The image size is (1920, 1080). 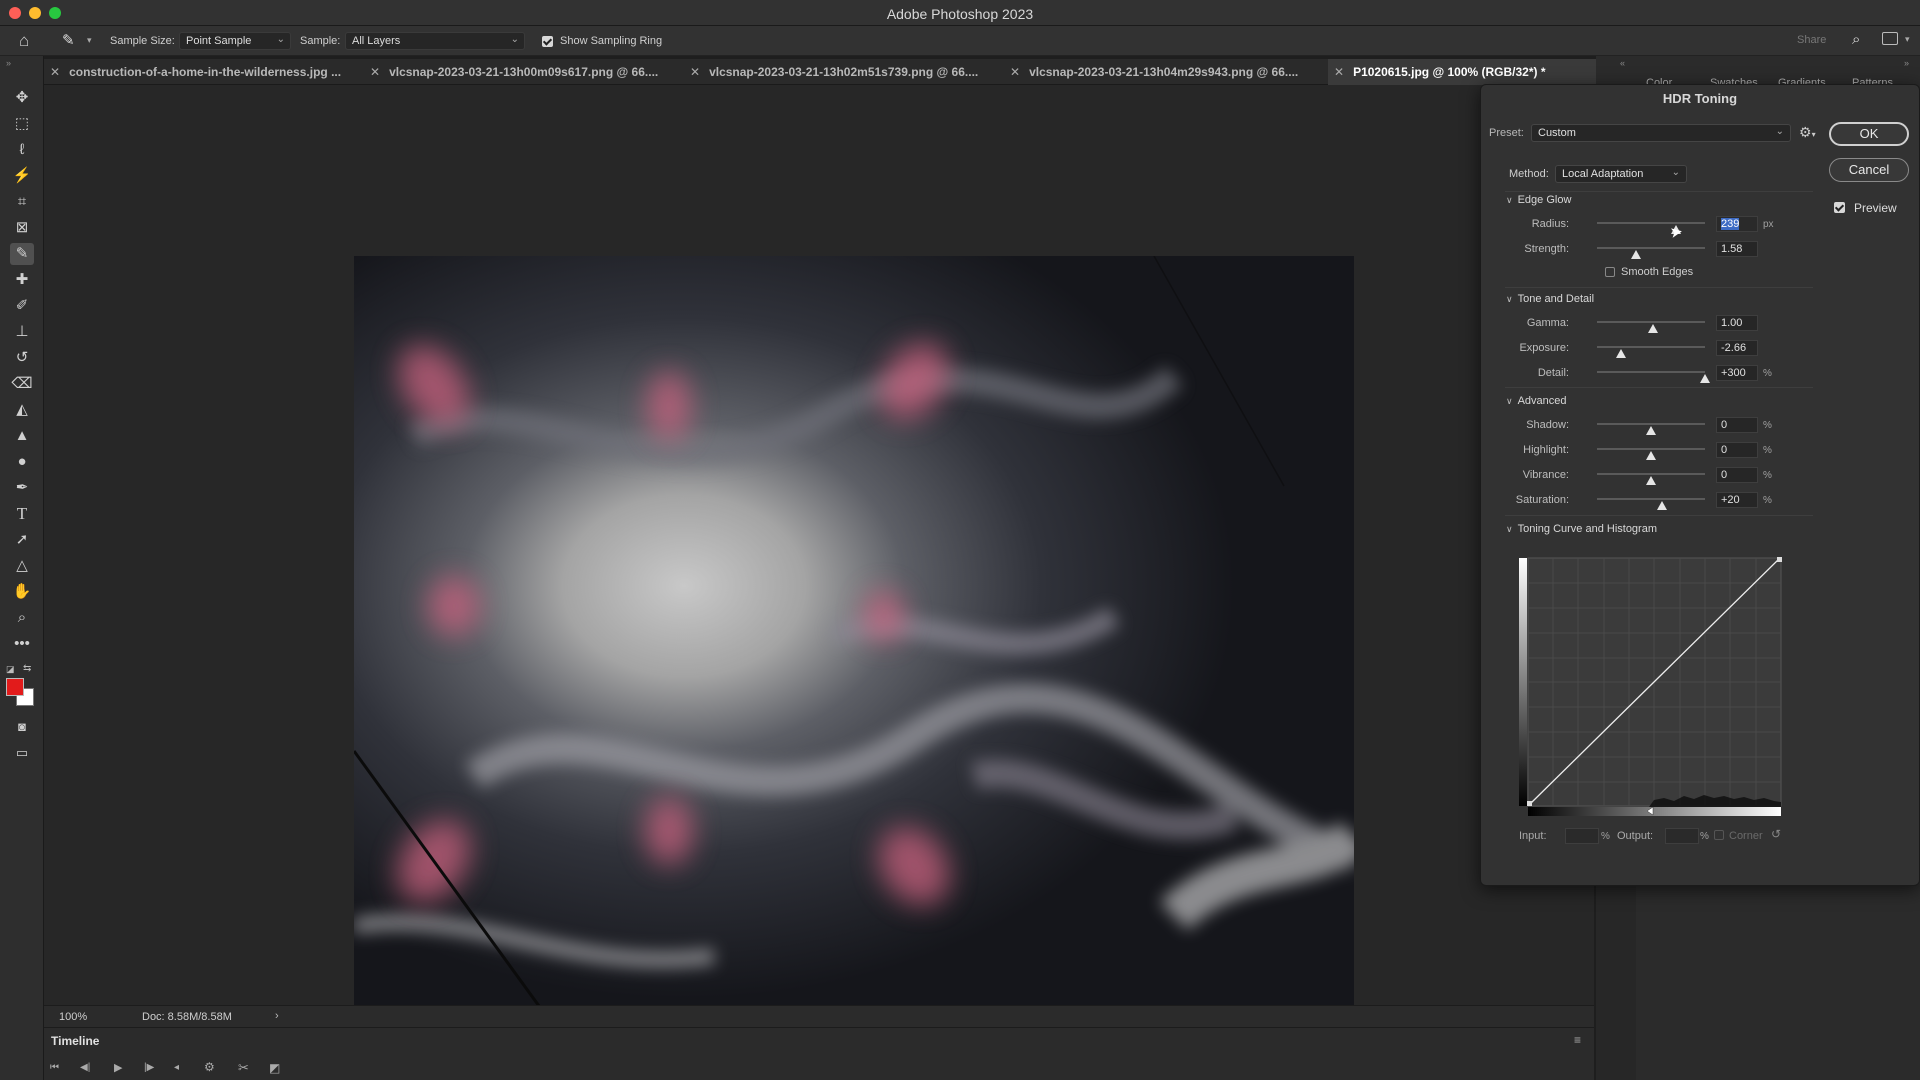 What do you see at coordinates (1737, 500) in the screenshot?
I see `saturation-input: +20` at bounding box center [1737, 500].